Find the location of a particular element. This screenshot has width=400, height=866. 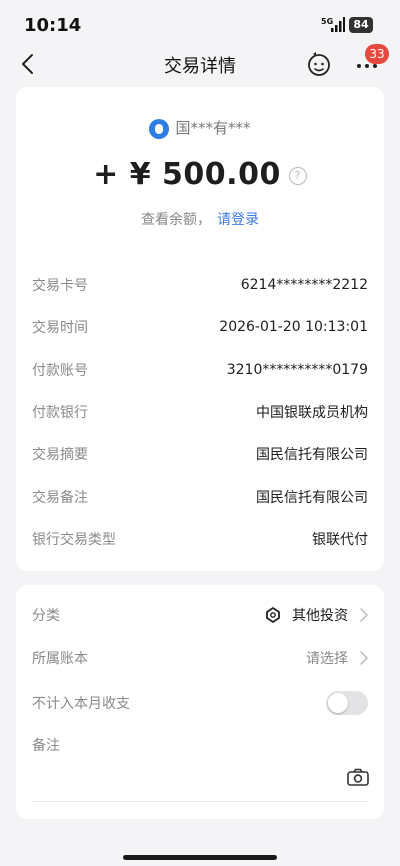

payer-info: 国***有*** is located at coordinates (200, 128).